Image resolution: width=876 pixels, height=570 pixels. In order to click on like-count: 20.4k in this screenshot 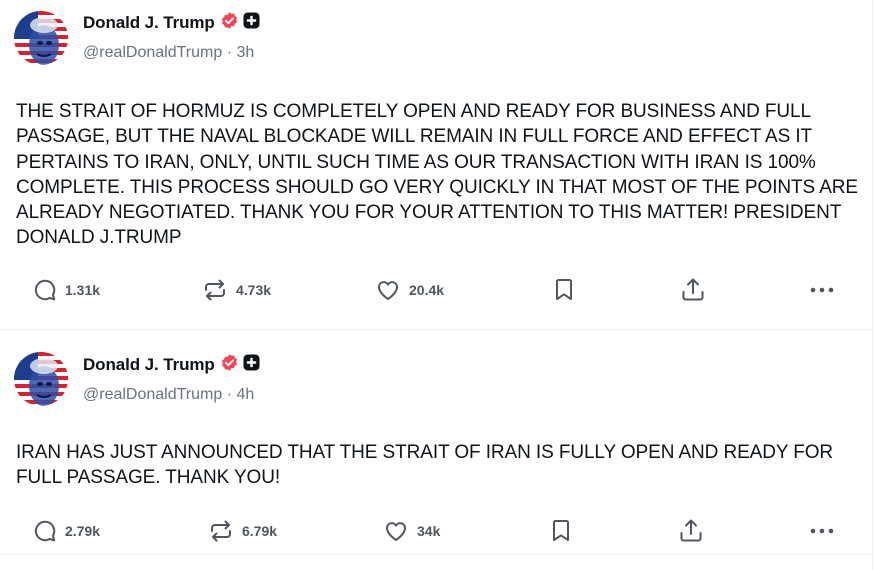, I will do `click(427, 290)`.